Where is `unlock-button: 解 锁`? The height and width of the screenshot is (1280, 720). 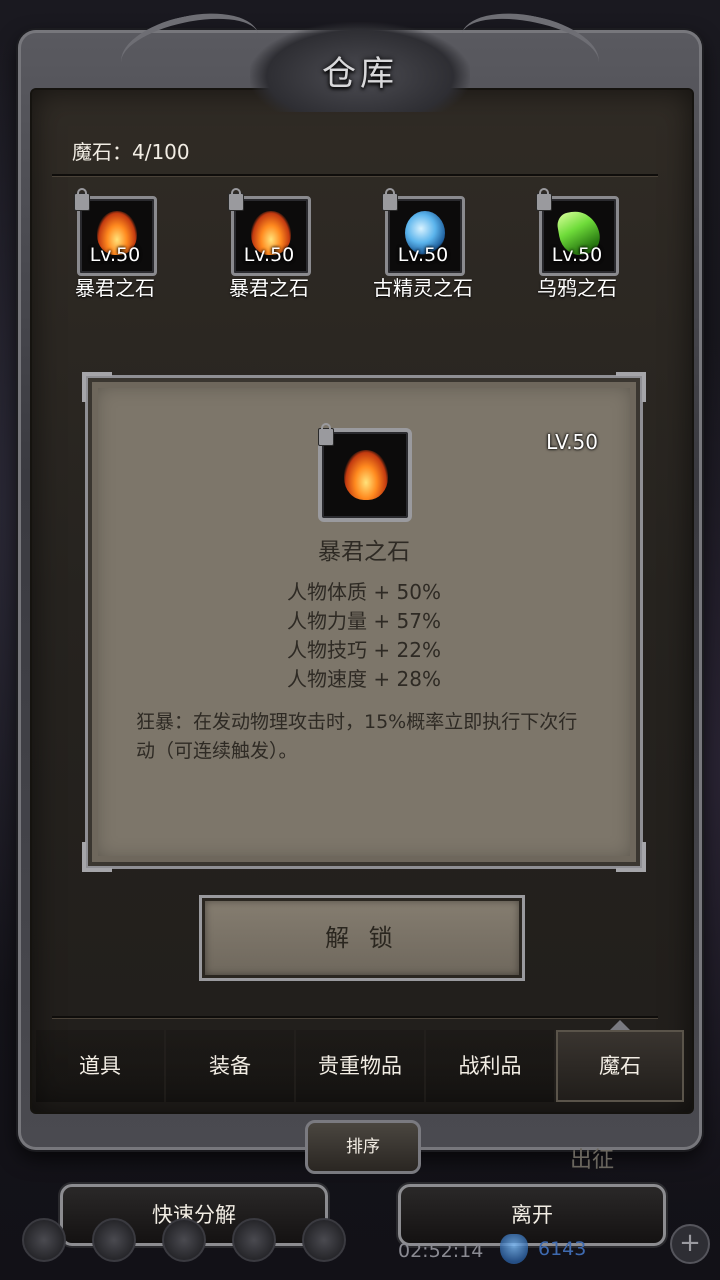 unlock-button: 解 锁 is located at coordinates (362, 938).